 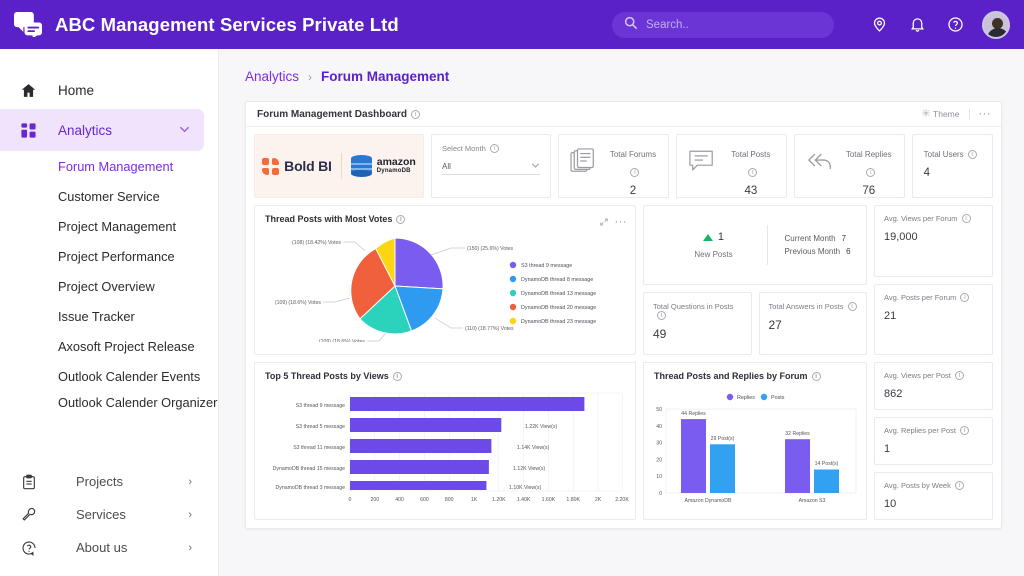 What do you see at coordinates (449, 500) in the screenshot?
I see `xtick-4: 800` at bounding box center [449, 500].